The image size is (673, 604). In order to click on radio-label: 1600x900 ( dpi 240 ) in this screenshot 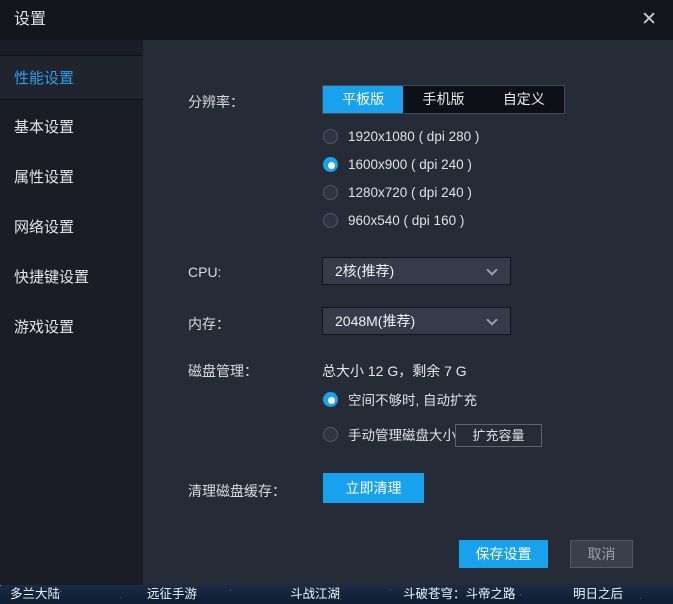, I will do `click(410, 164)`.